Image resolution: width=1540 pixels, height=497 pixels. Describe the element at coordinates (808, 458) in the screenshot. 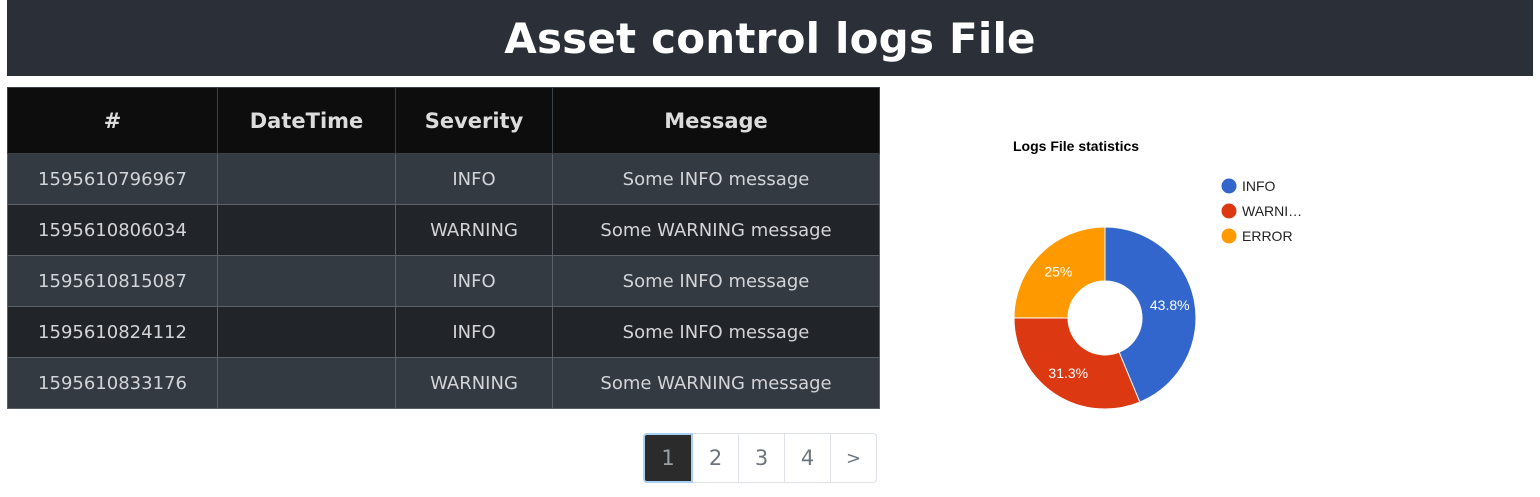

I see `page-link-4: 4` at that location.